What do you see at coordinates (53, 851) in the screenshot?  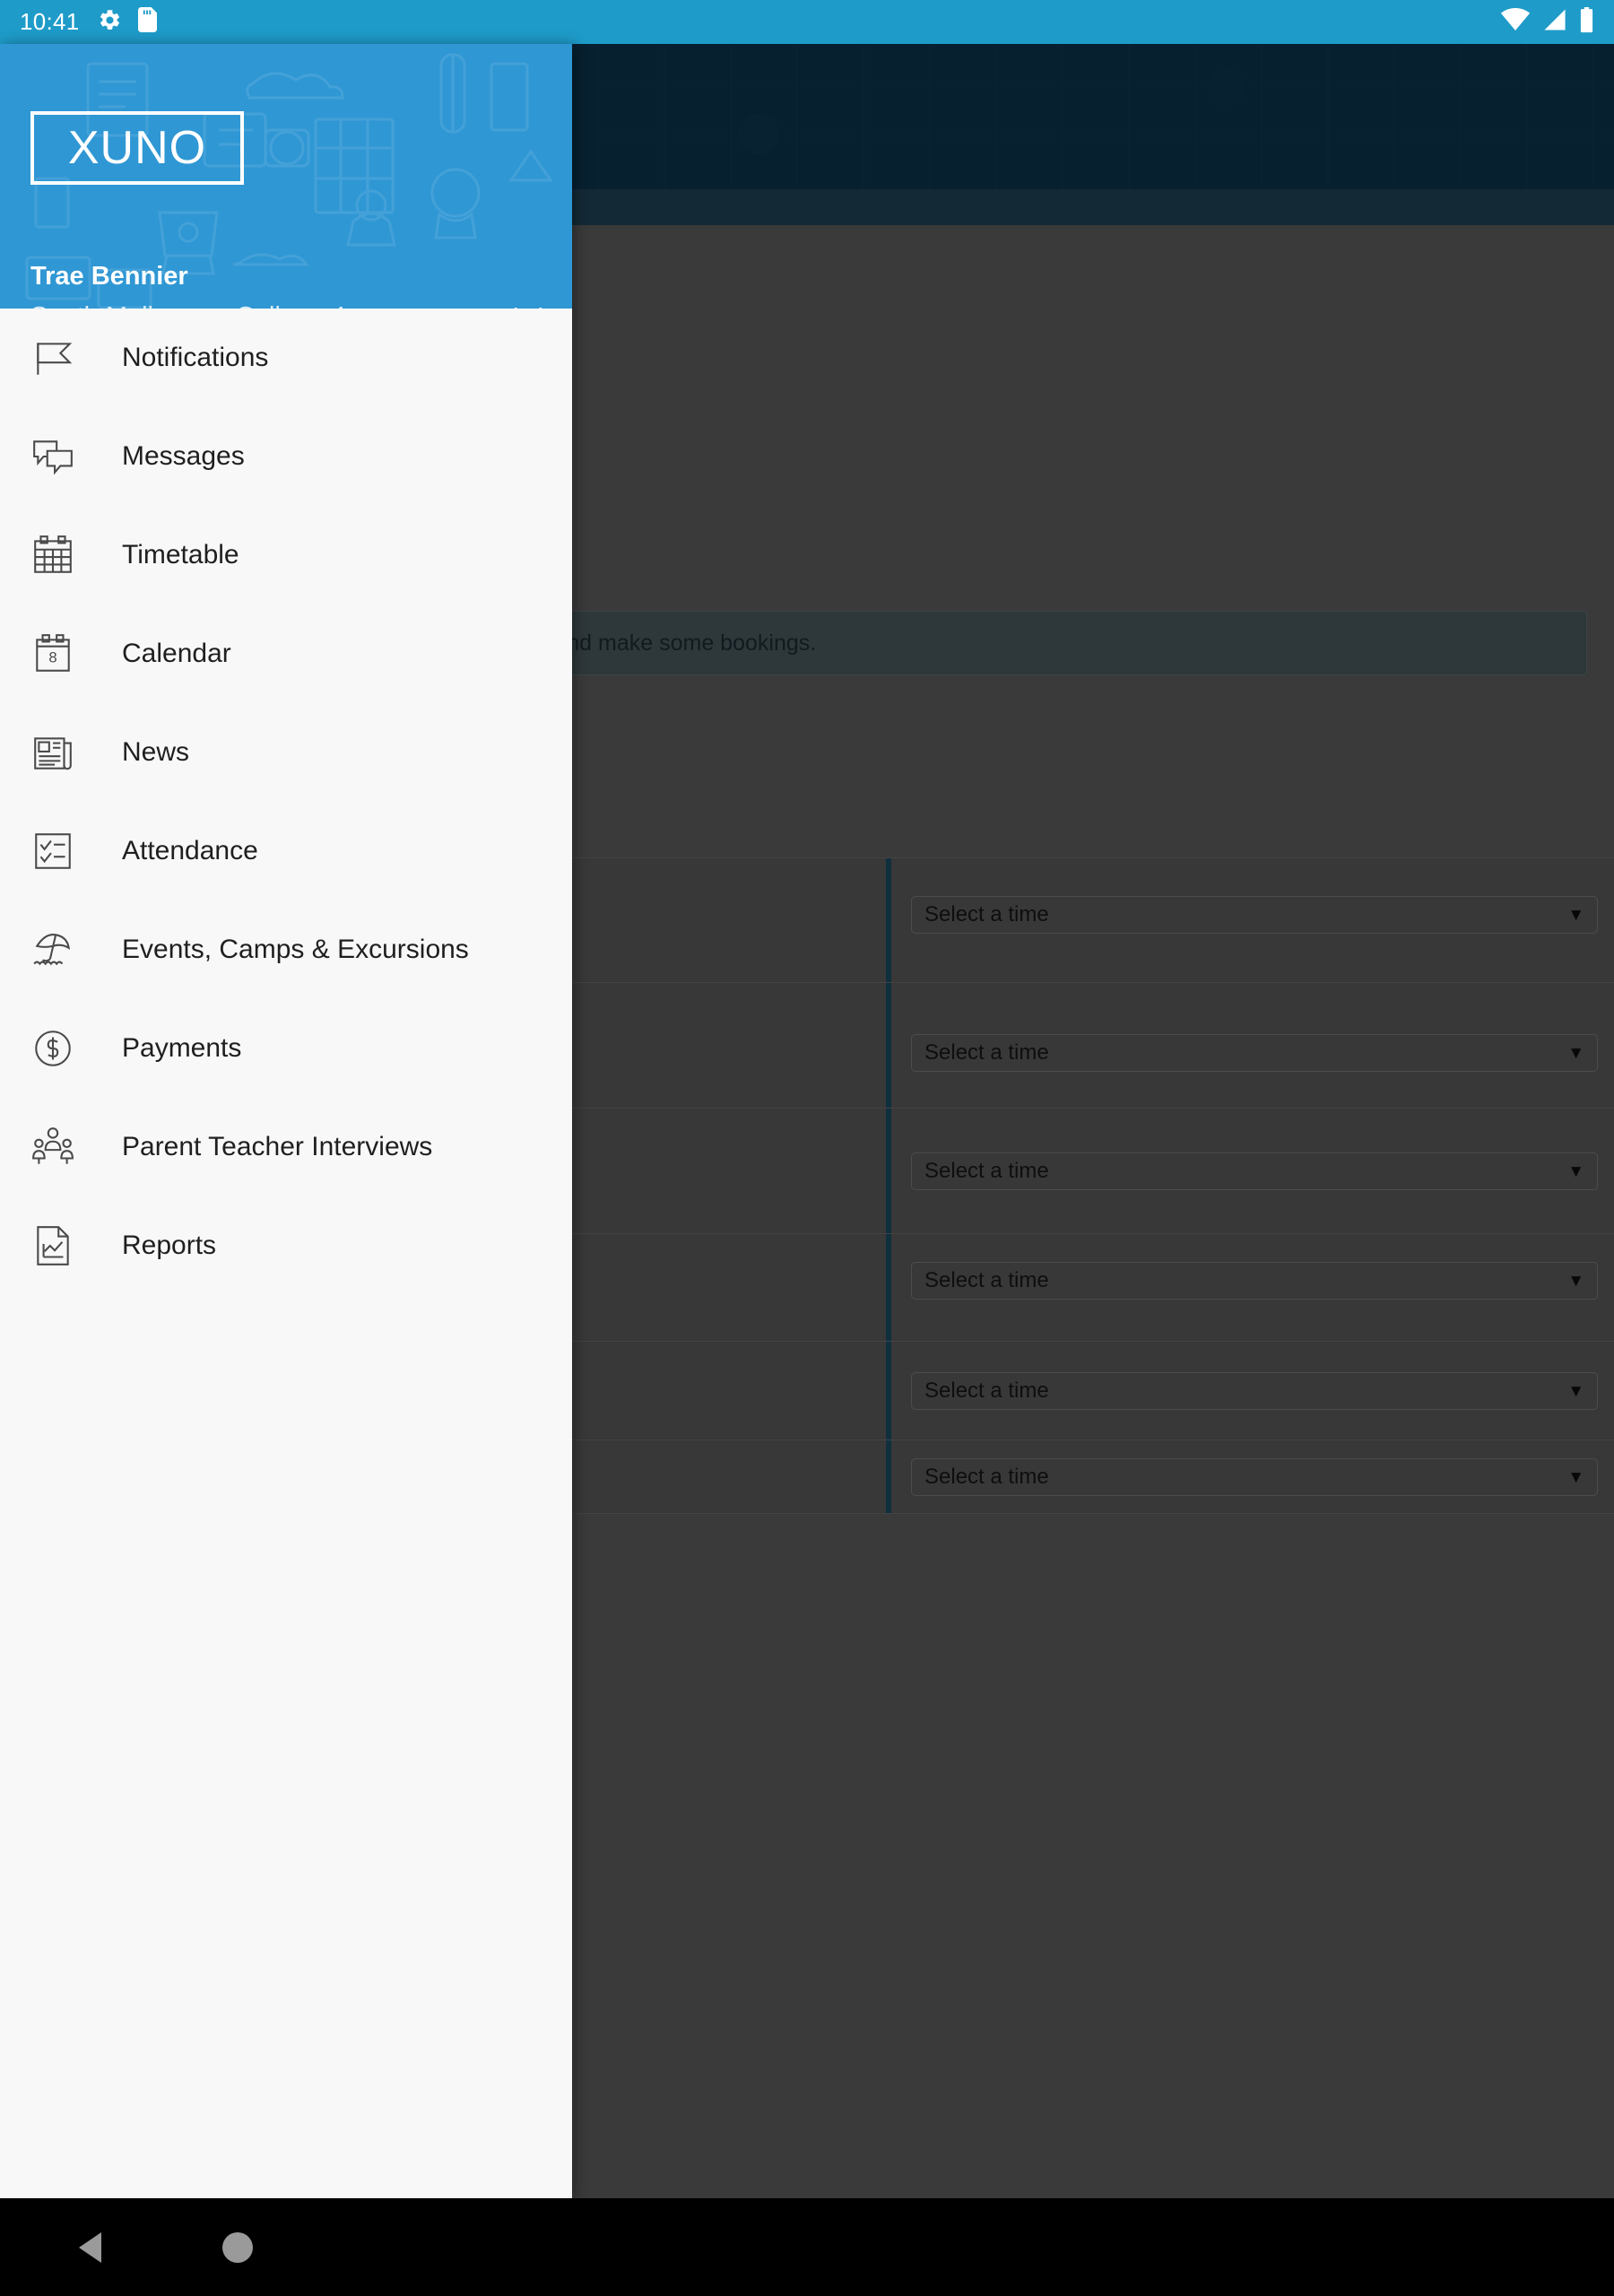 I see `checklist-icon` at bounding box center [53, 851].